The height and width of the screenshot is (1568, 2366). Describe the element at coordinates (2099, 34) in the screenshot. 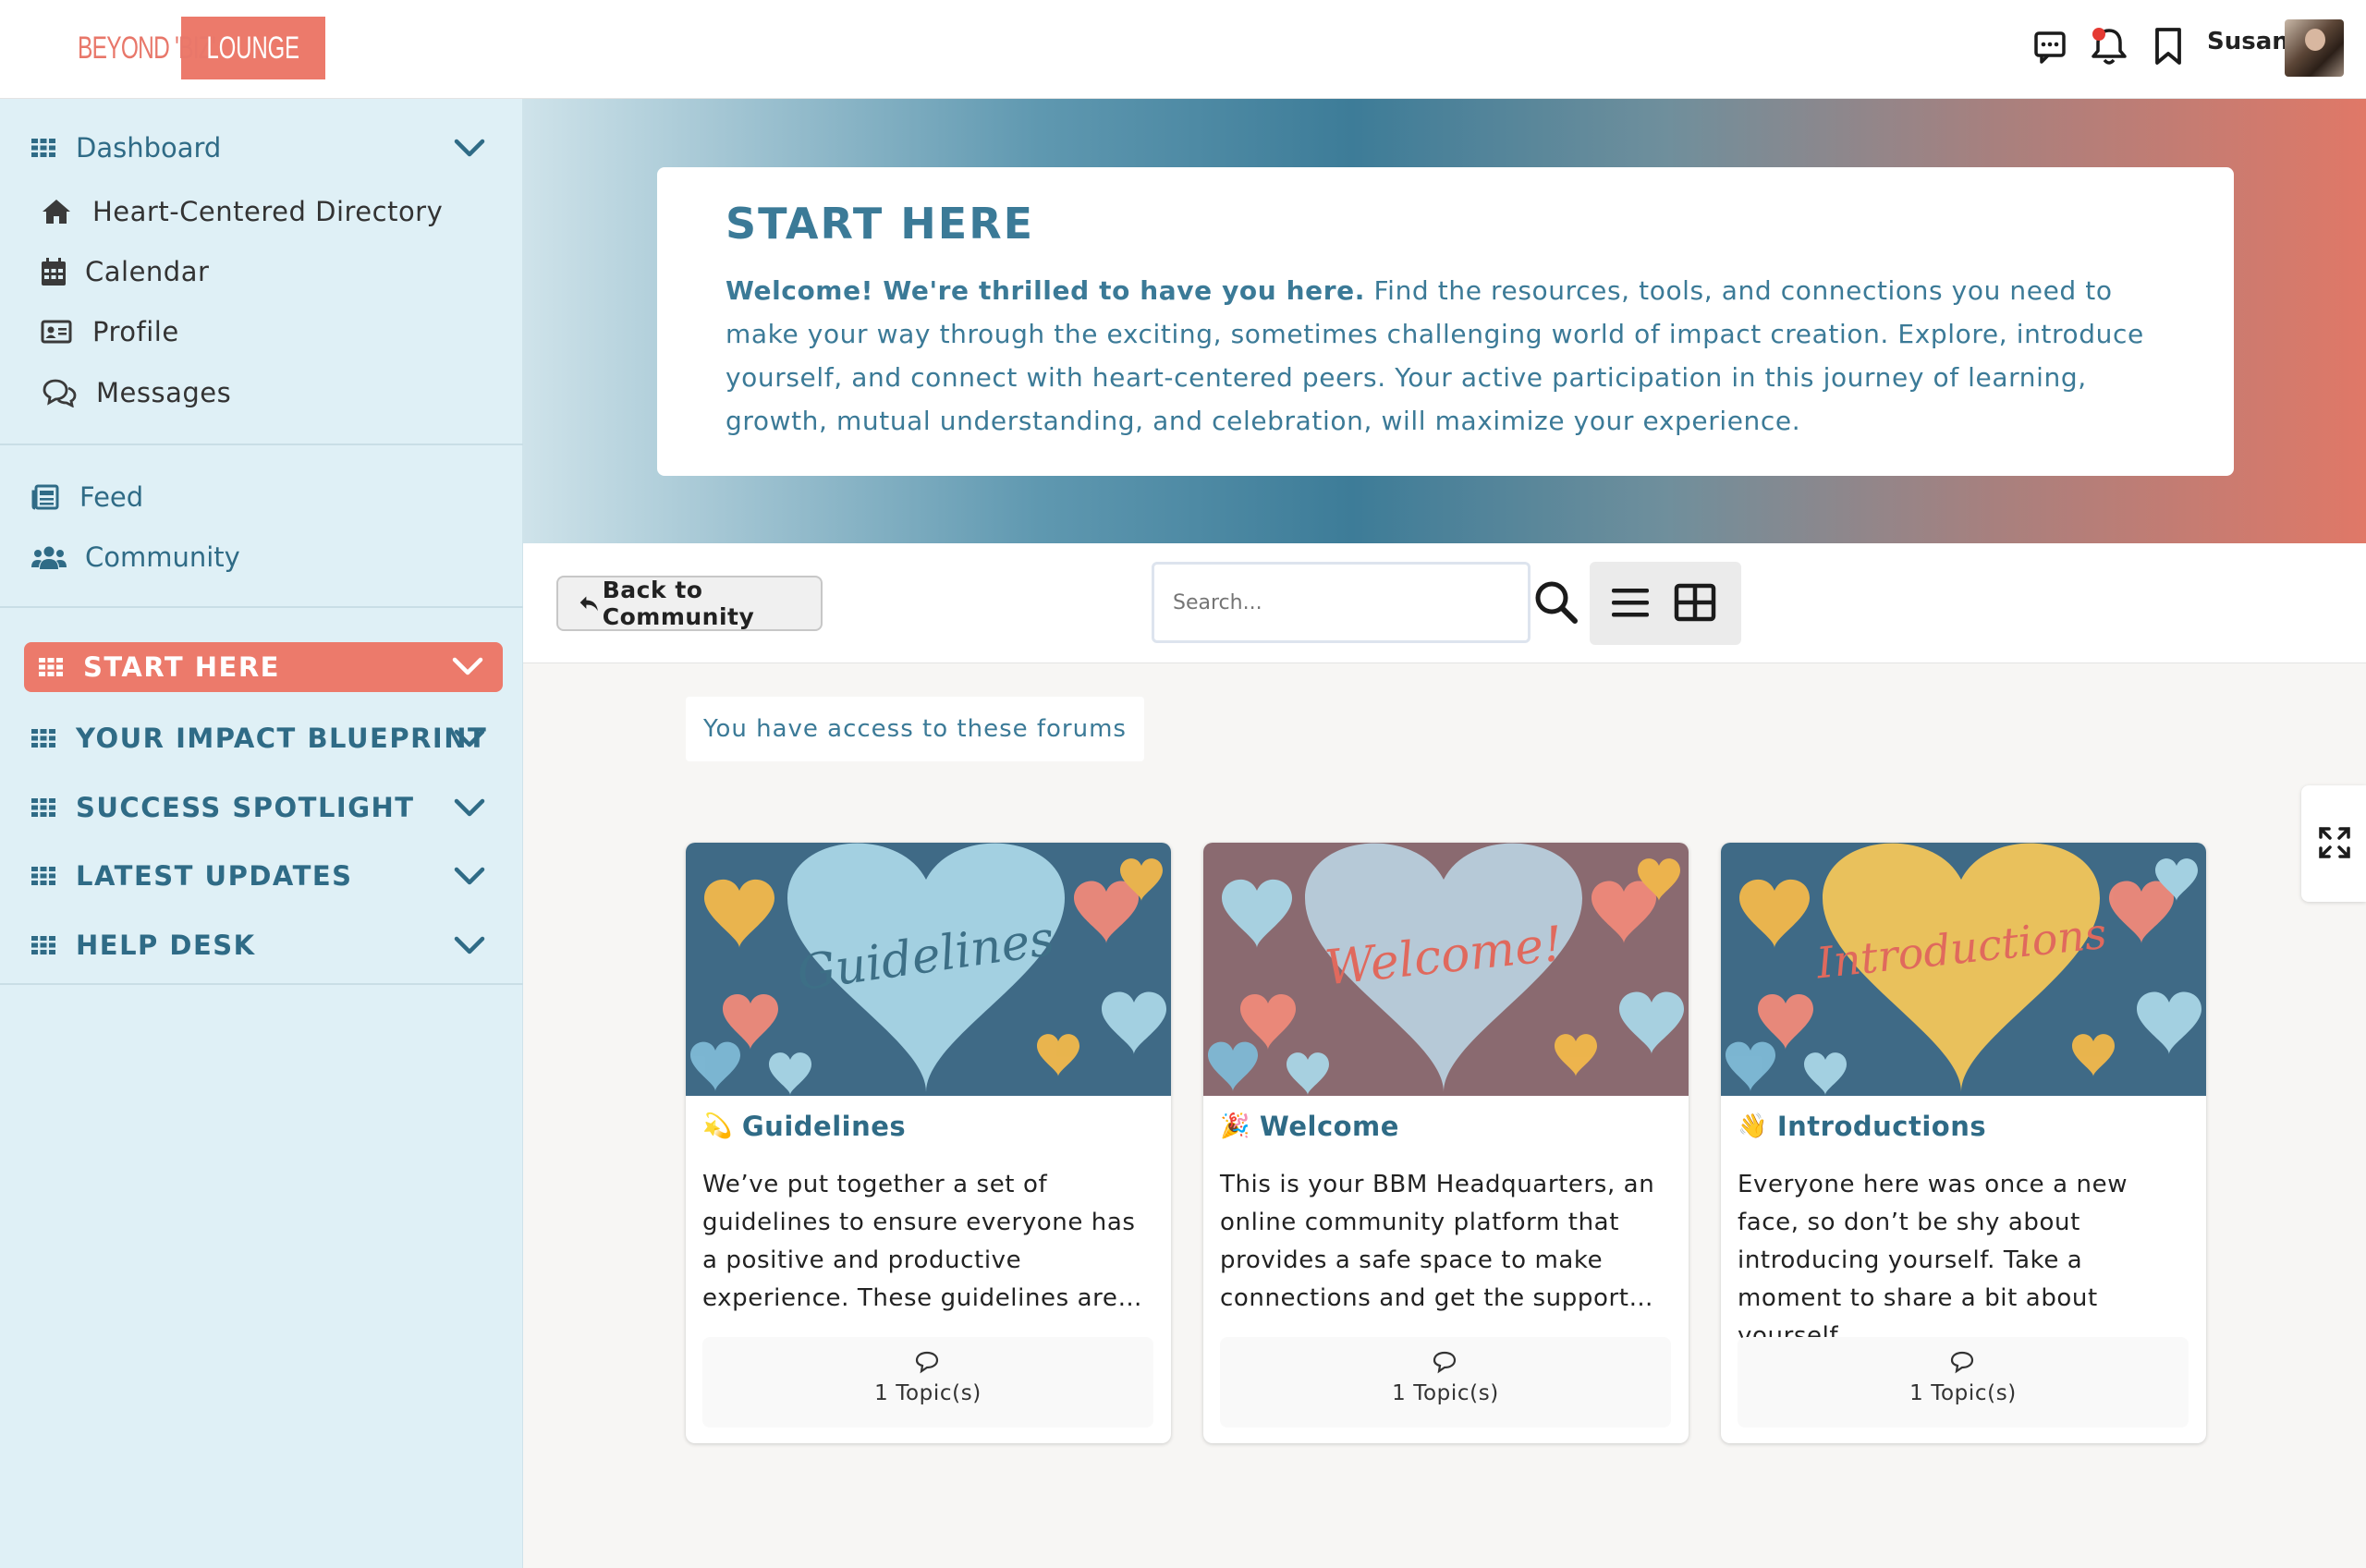

I see `notification-dot` at that location.